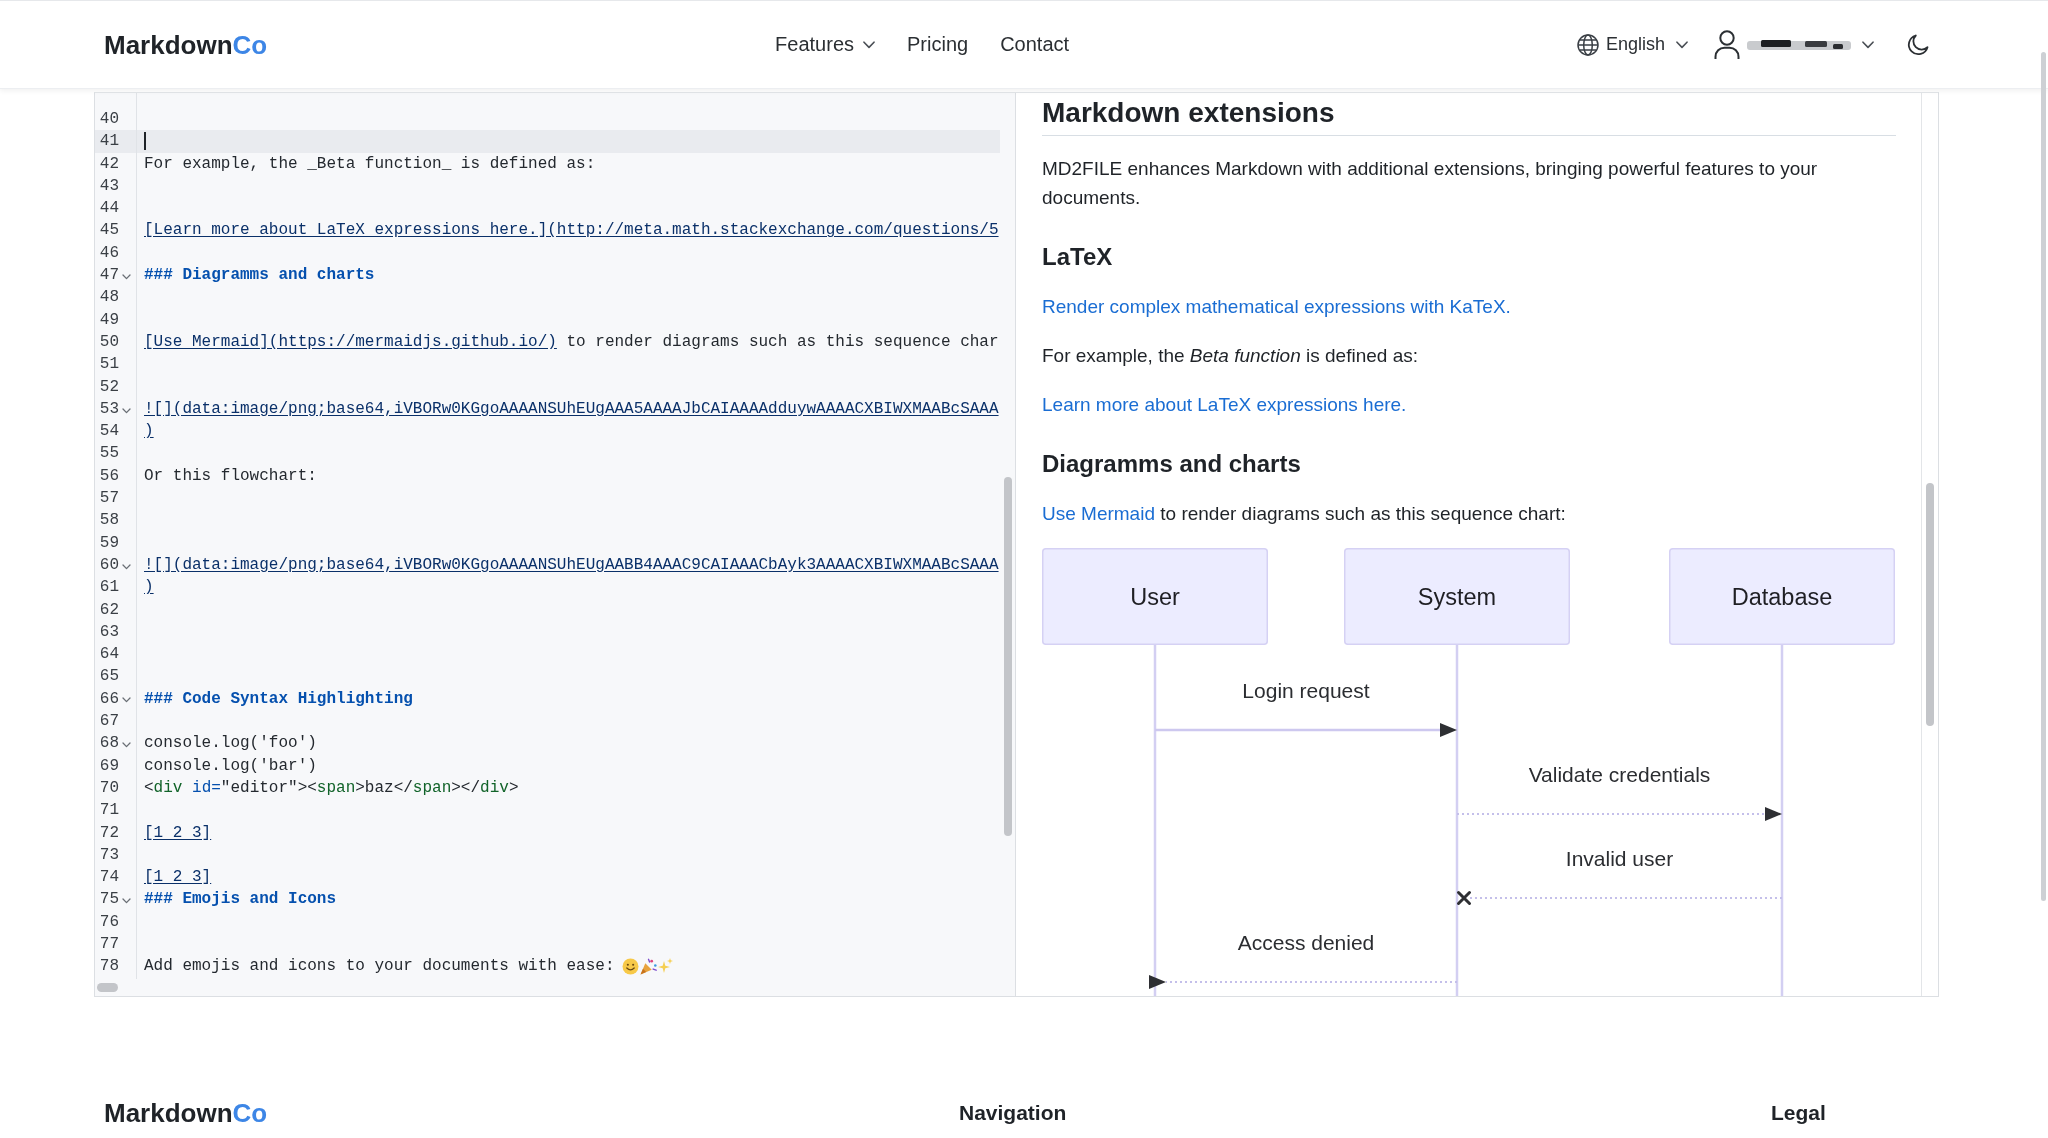  Describe the element at coordinates (109, 632) in the screenshot. I see `line-number: 63` at that location.